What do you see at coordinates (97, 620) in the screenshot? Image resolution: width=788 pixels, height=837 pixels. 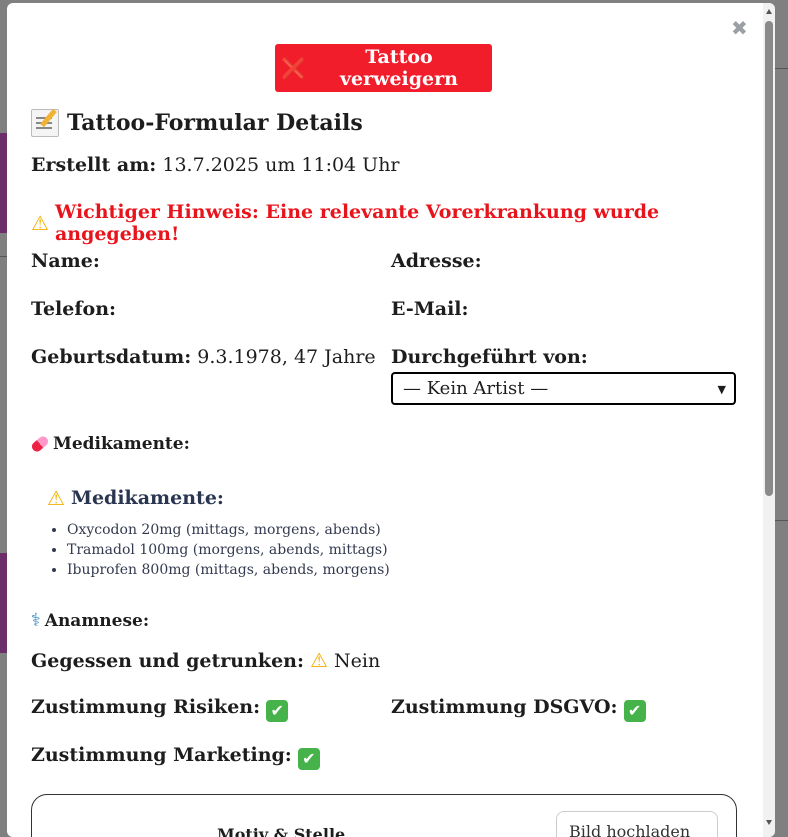 I see `anamnesis-section-label: Anamnese:` at bounding box center [97, 620].